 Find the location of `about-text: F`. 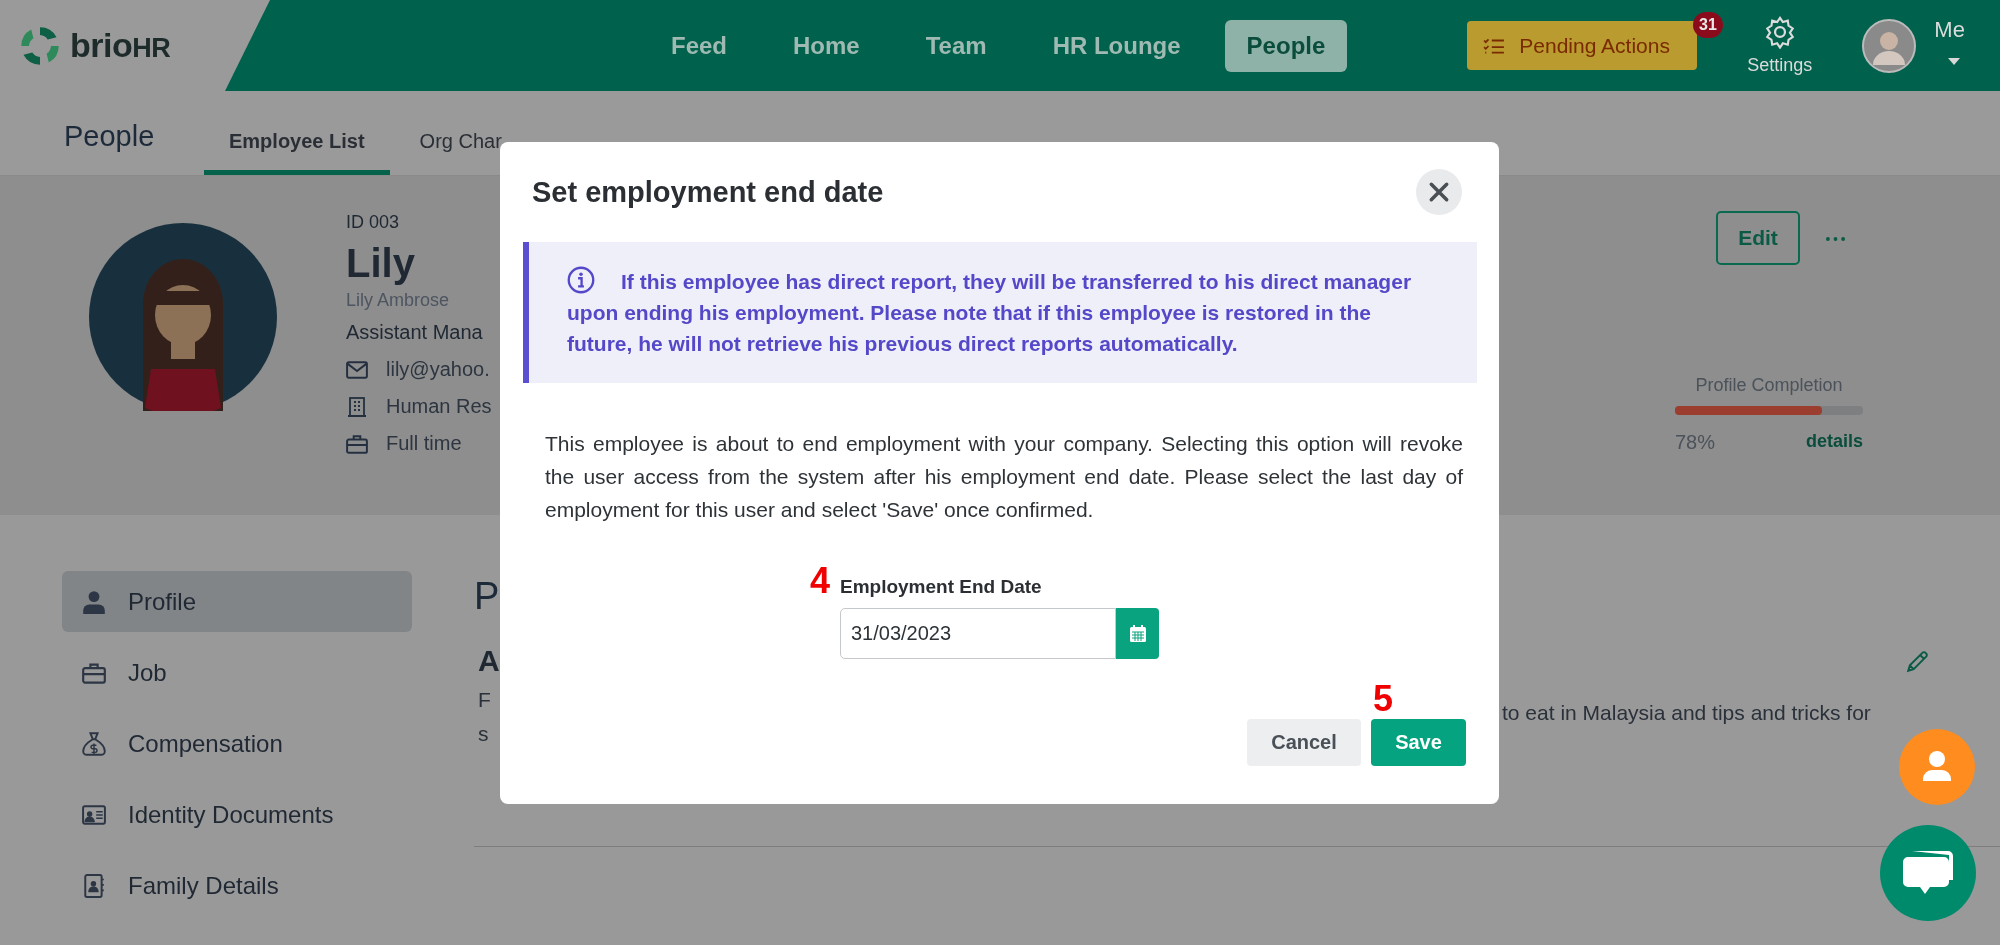

about-text: F is located at coordinates (484, 700).